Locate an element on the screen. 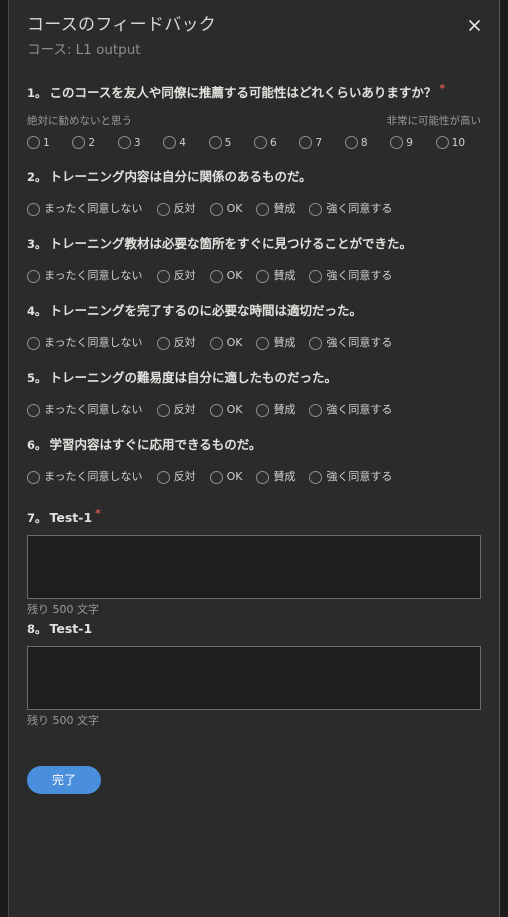 Image resolution: width=508 pixels, height=917 pixels. question-2-number: 2。 is located at coordinates (37, 177).